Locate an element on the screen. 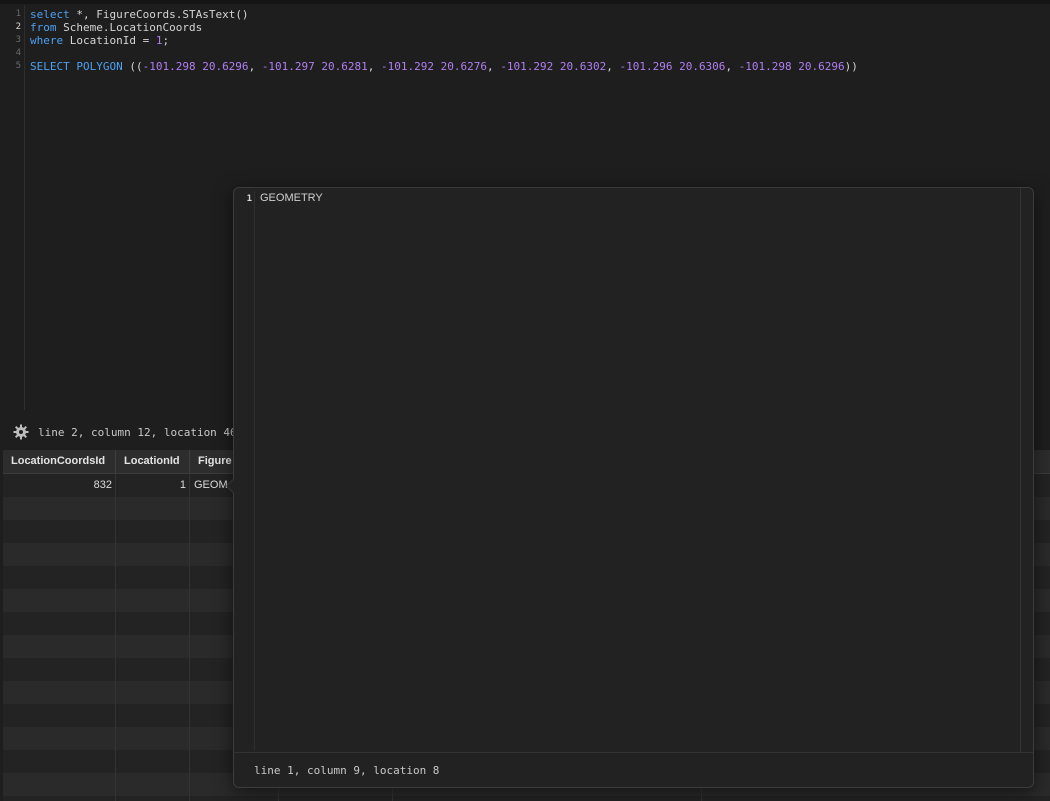  popover-scrollbar-track is located at coordinates (1020, 470).